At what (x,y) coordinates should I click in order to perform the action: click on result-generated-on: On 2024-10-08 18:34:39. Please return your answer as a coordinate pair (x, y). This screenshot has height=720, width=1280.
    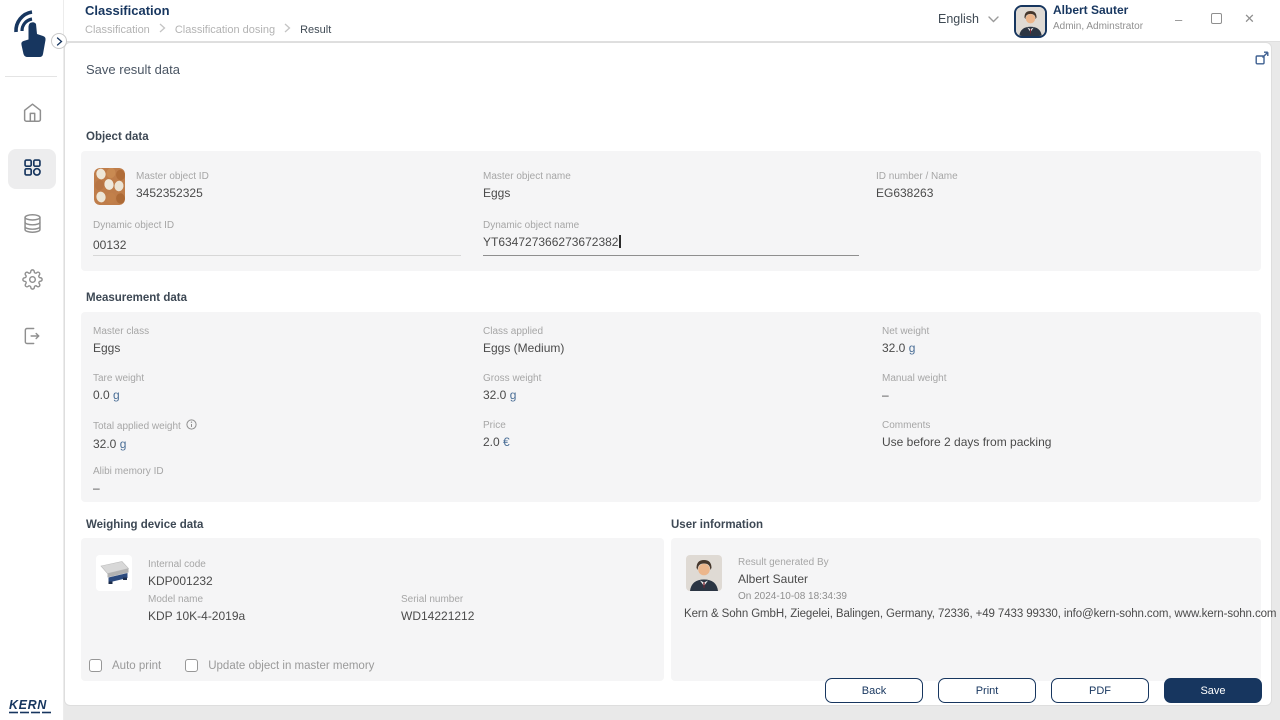
    Looking at the image, I should click on (792, 596).